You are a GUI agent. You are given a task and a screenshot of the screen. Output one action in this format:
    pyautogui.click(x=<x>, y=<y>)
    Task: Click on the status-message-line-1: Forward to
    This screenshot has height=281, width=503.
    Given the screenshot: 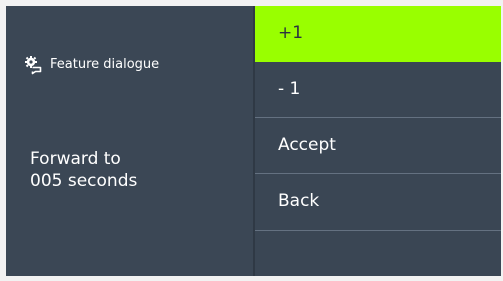 What is the action you would take?
    pyautogui.click(x=75, y=159)
    